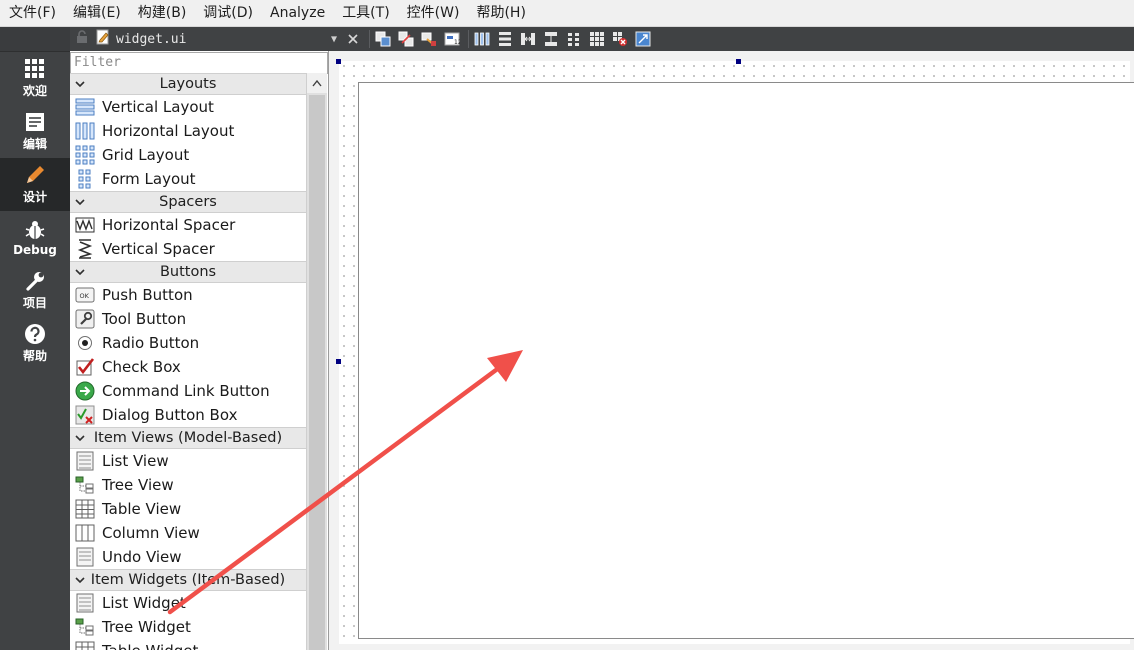 This screenshot has height=650, width=1134. What do you see at coordinates (82, 39) in the screenshot?
I see `lock-icon` at bounding box center [82, 39].